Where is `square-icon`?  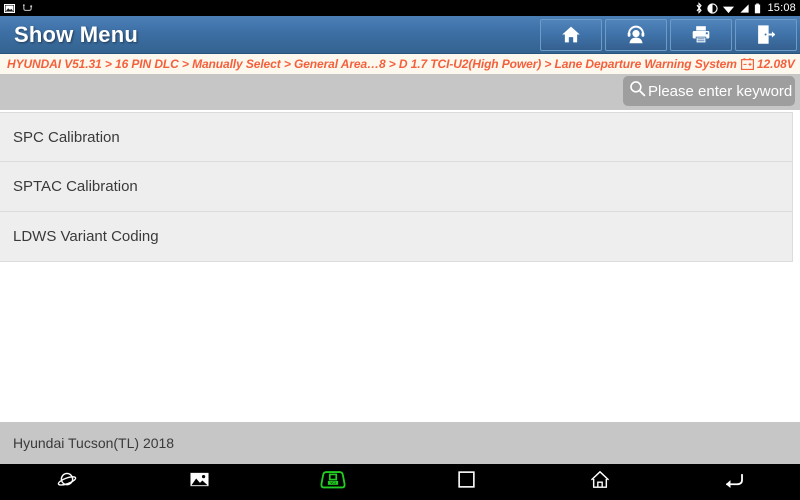 square-icon is located at coordinates (466, 482).